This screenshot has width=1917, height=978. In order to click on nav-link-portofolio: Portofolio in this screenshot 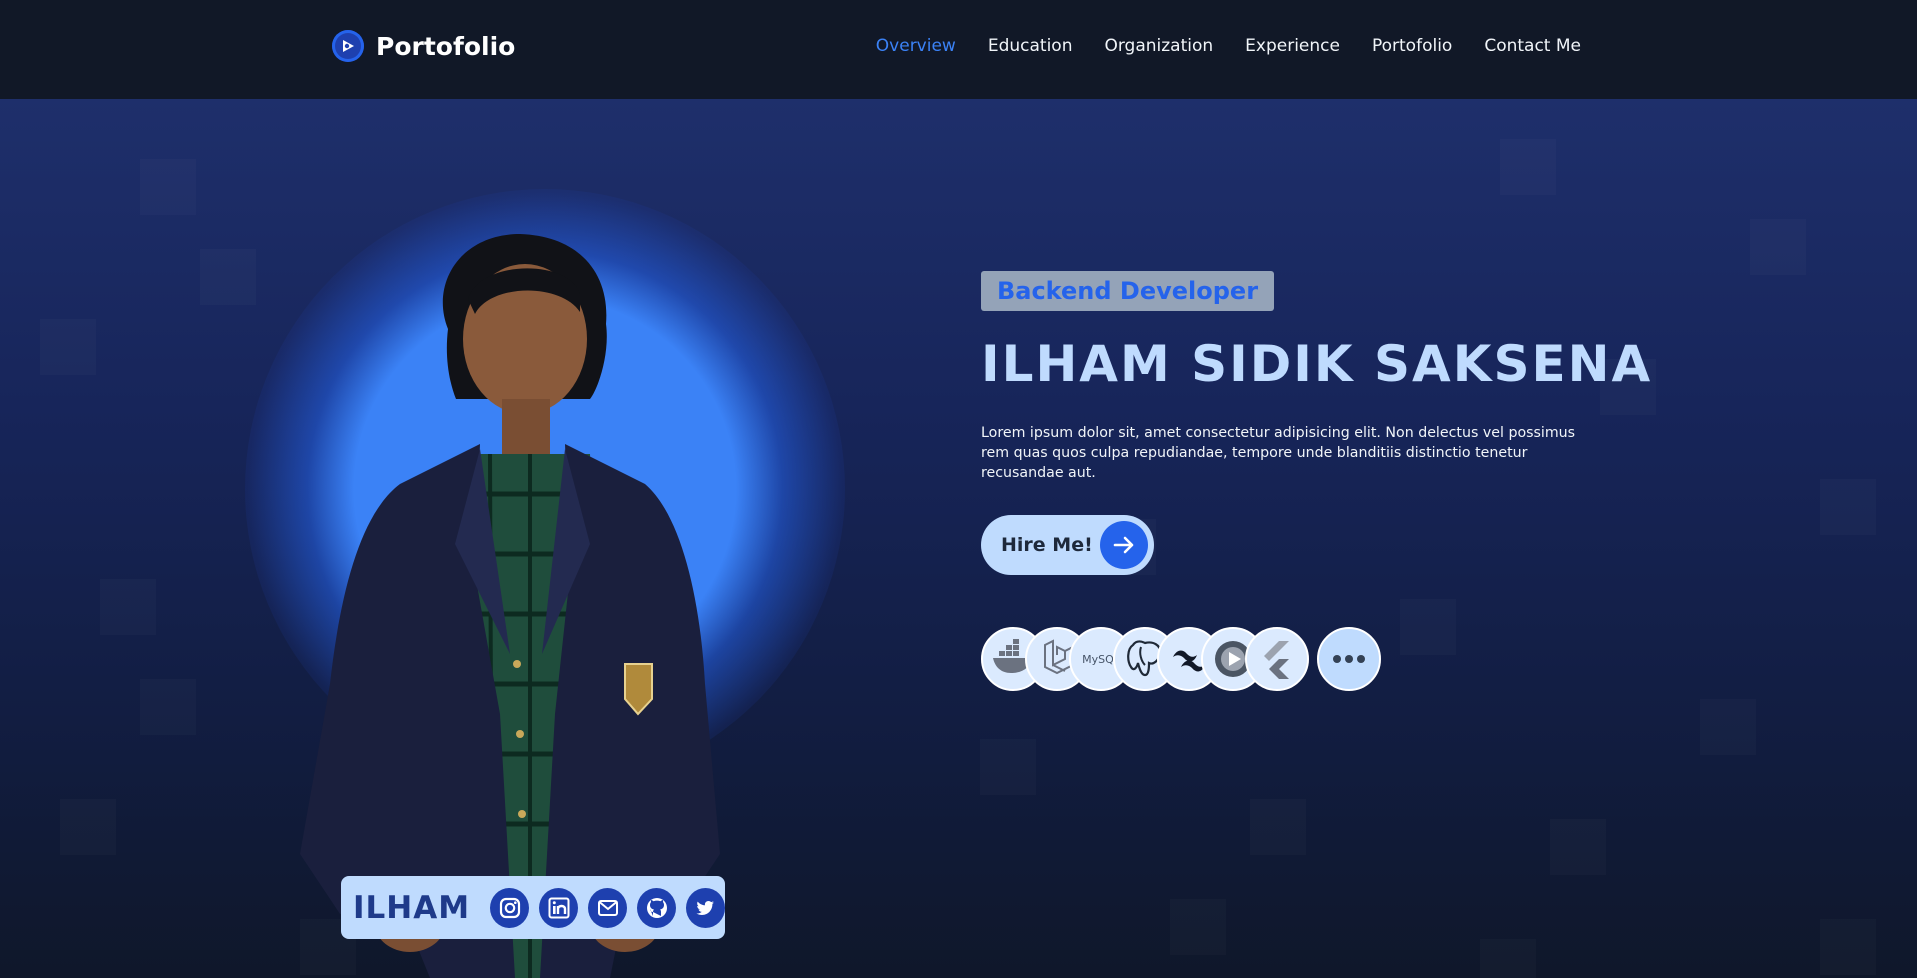, I will do `click(1412, 46)`.